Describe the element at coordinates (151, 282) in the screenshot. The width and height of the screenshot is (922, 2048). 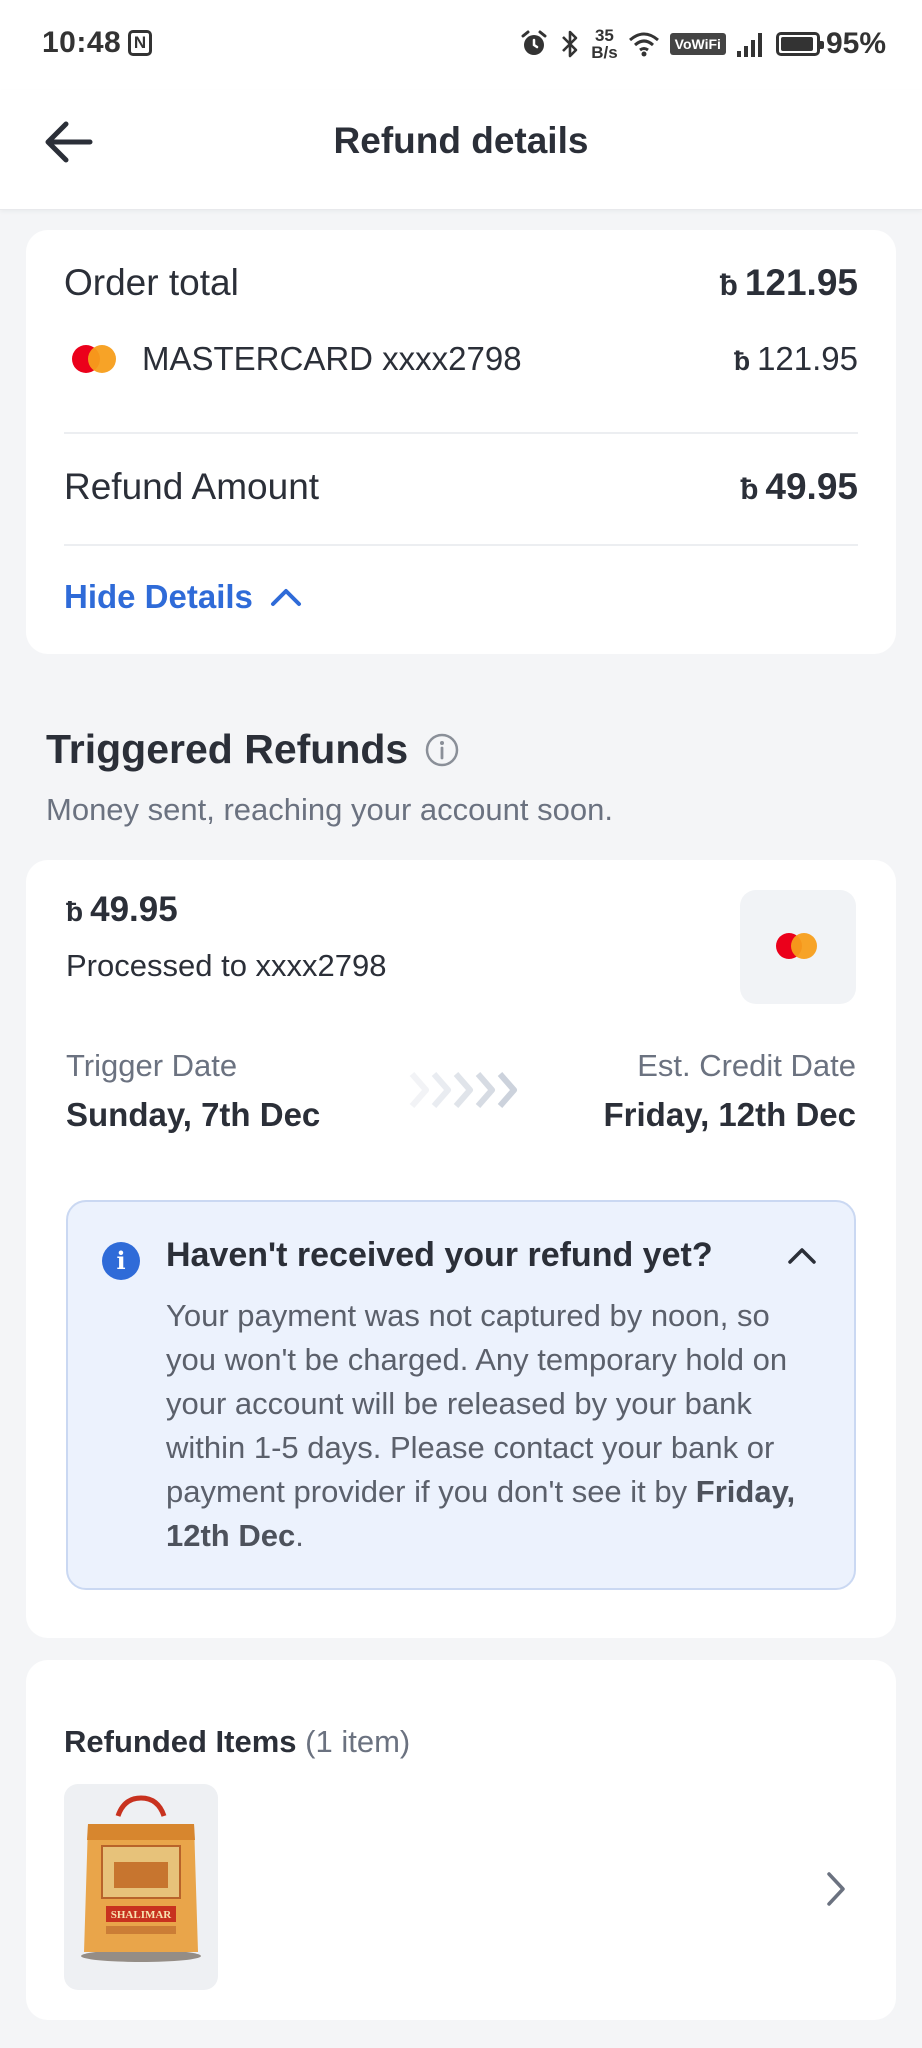
I see `order-total-label: Order total` at that location.